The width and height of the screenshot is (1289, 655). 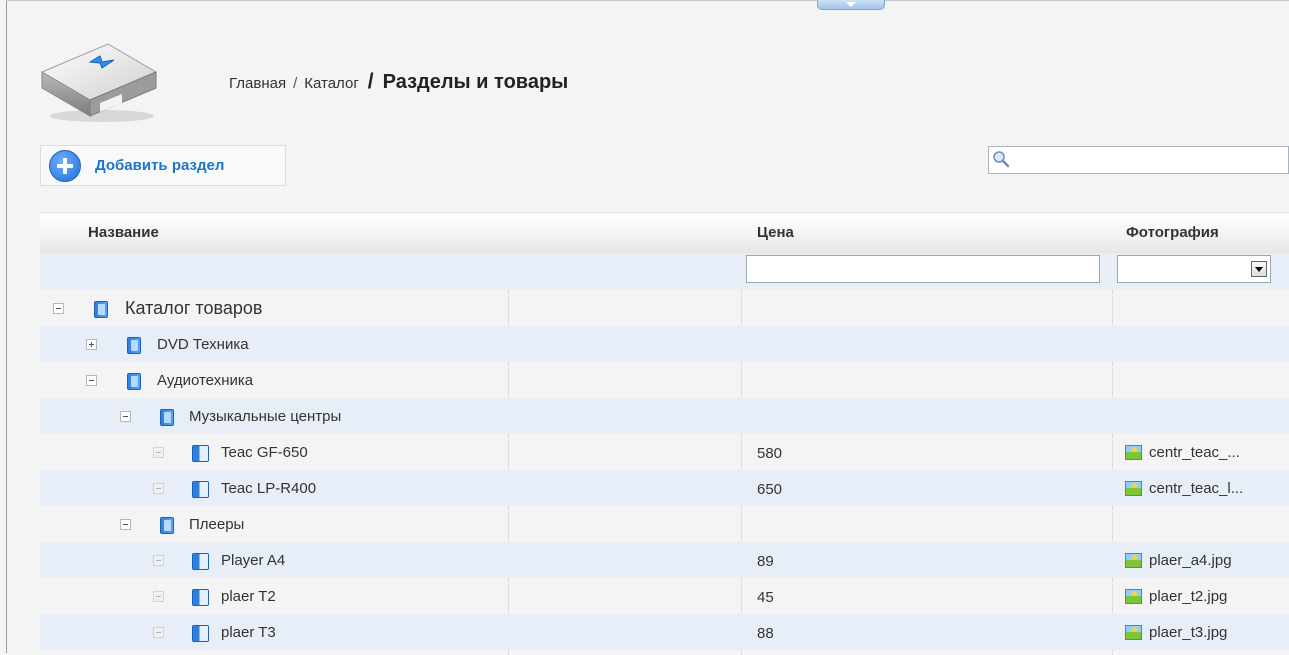 What do you see at coordinates (1001, 159) in the screenshot?
I see `search-icon` at bounding box center [1001, 159].